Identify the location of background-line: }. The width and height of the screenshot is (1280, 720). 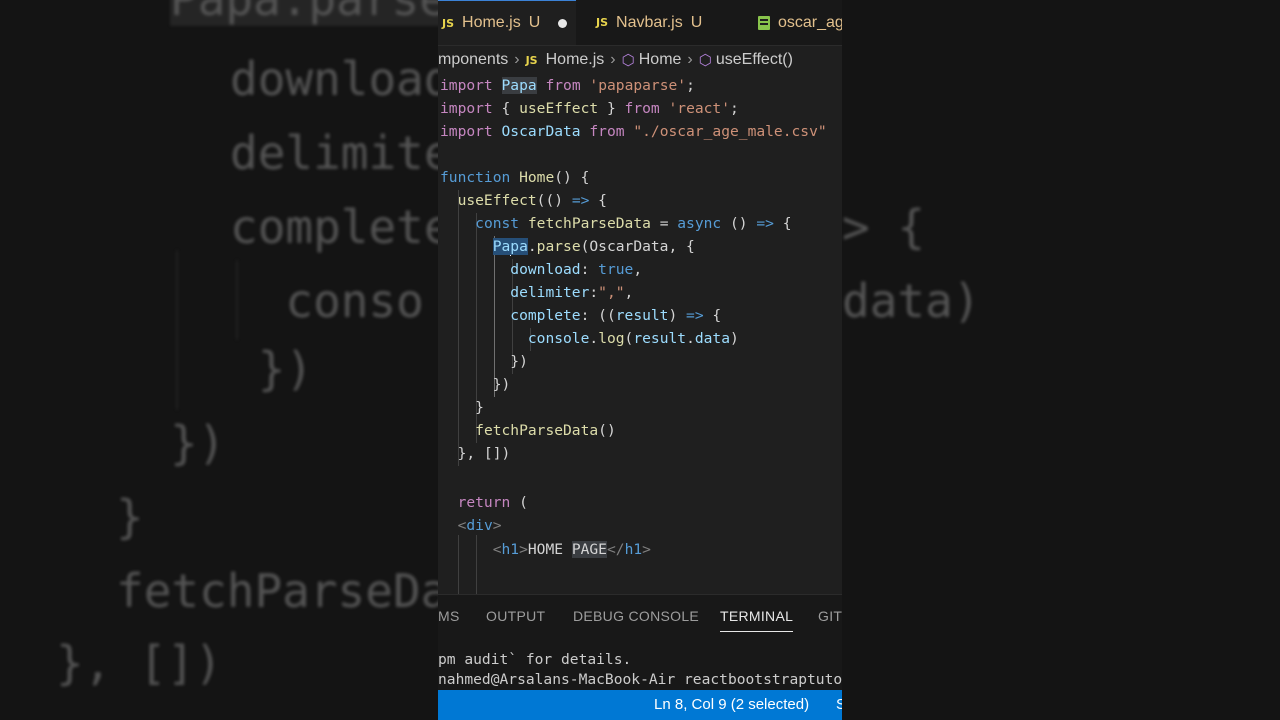
(130, 517).